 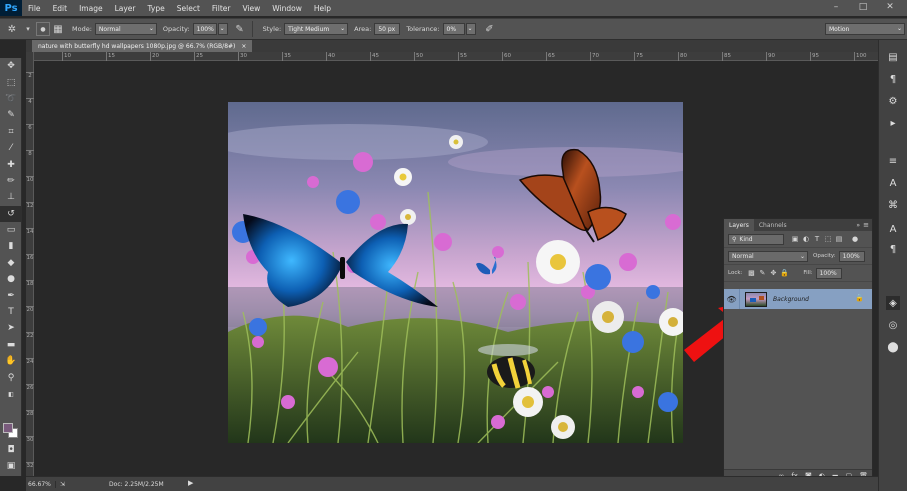 What do you see at coordinates (11, 361) in the screenshot?
I see `hand-tool-icon: ✋` at bounding box center [11, 361].